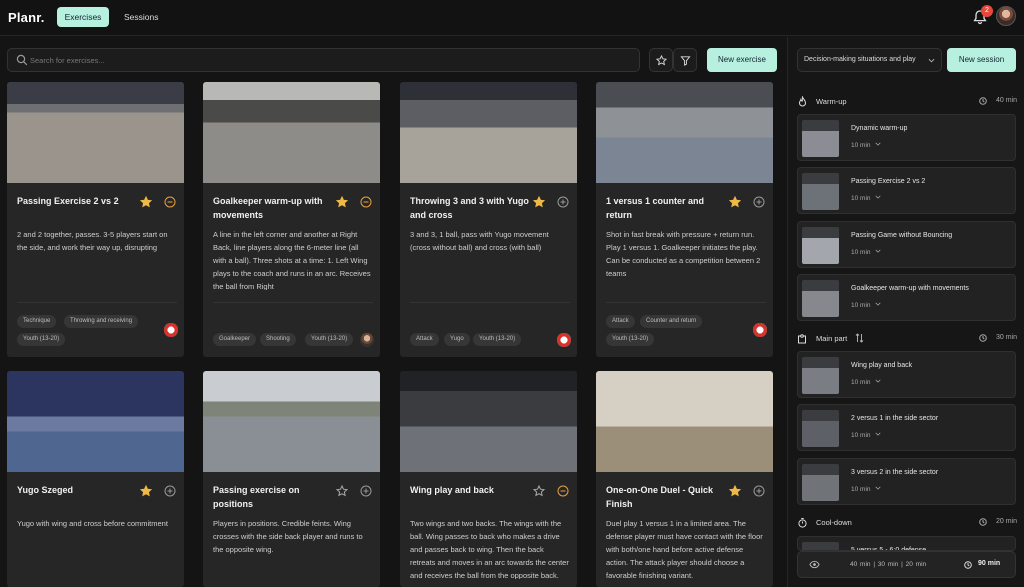 Image resolution: width=1024 pixels, height=587 pixels. Describe the element at coordinates (293, 302) in the screenshot. I see `card-divider` at that location.